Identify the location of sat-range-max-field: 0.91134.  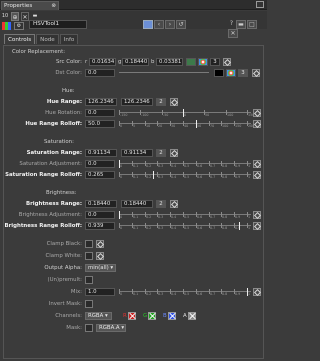
(137, 153).